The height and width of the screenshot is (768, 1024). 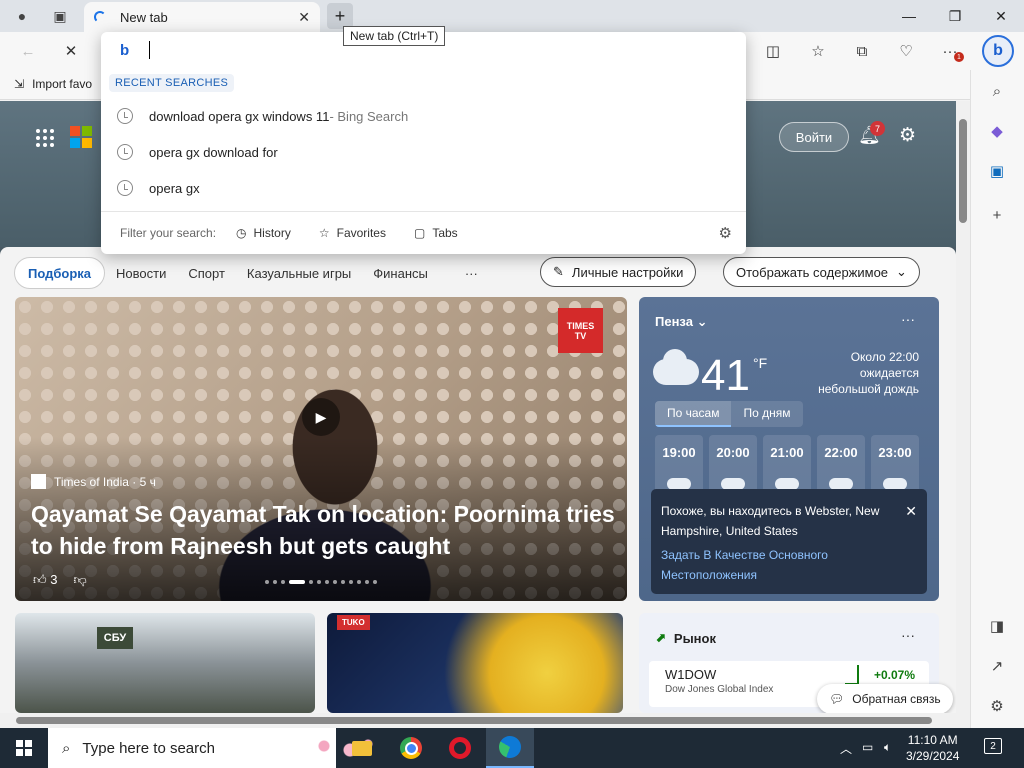 What do you see at coordinates (321, 582) in the screenshot?
I see `carousel-indicator` at bounding box center [321, 582].